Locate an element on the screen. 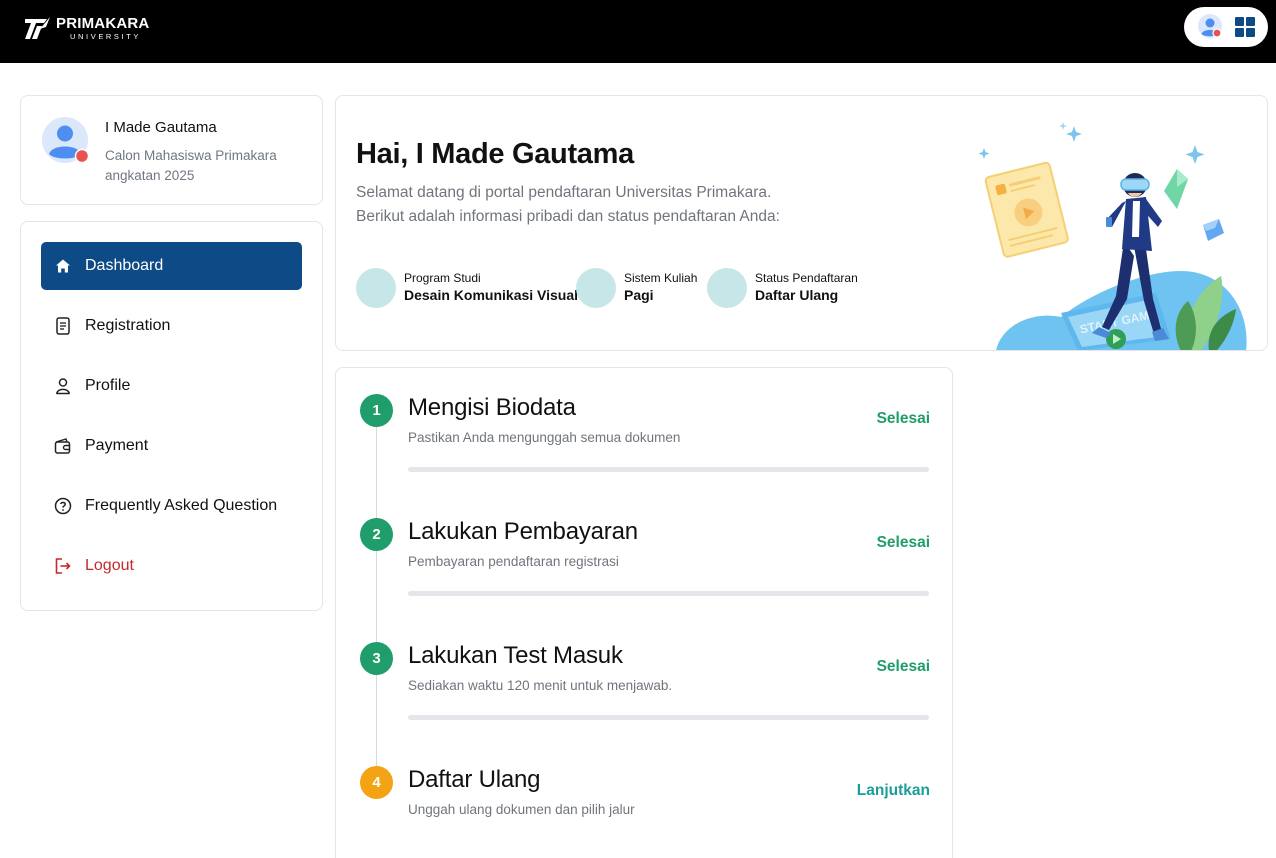 Image resolution: width=1276 pixels, height=858 pixels. account-pill is located at coordinates (1226, 27).